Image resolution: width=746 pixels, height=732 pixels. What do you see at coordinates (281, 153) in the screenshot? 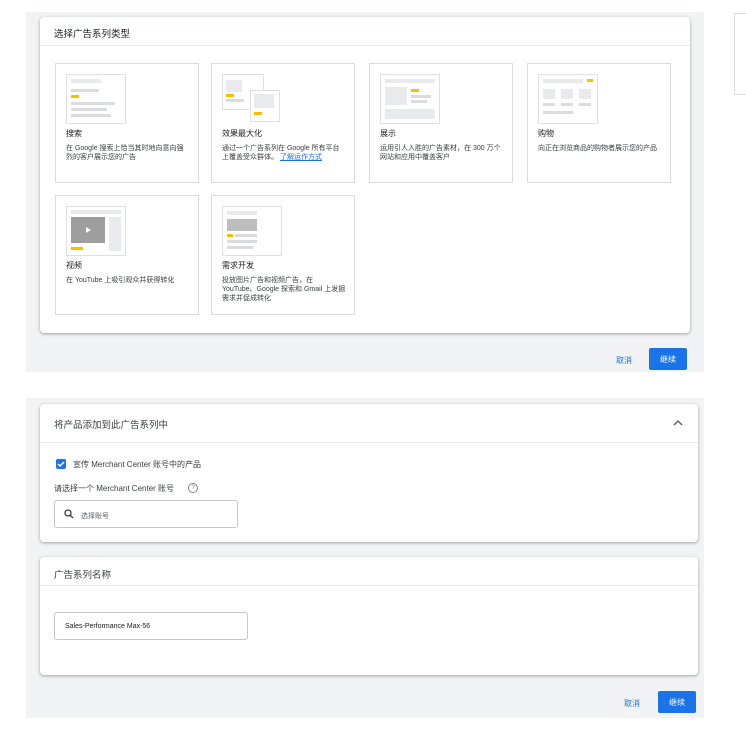
I see `type-desc: 通过一个广告系列在 Google 所有平台上覆盖受众群体。 了解运作方式` at bounding box center [281, 153].